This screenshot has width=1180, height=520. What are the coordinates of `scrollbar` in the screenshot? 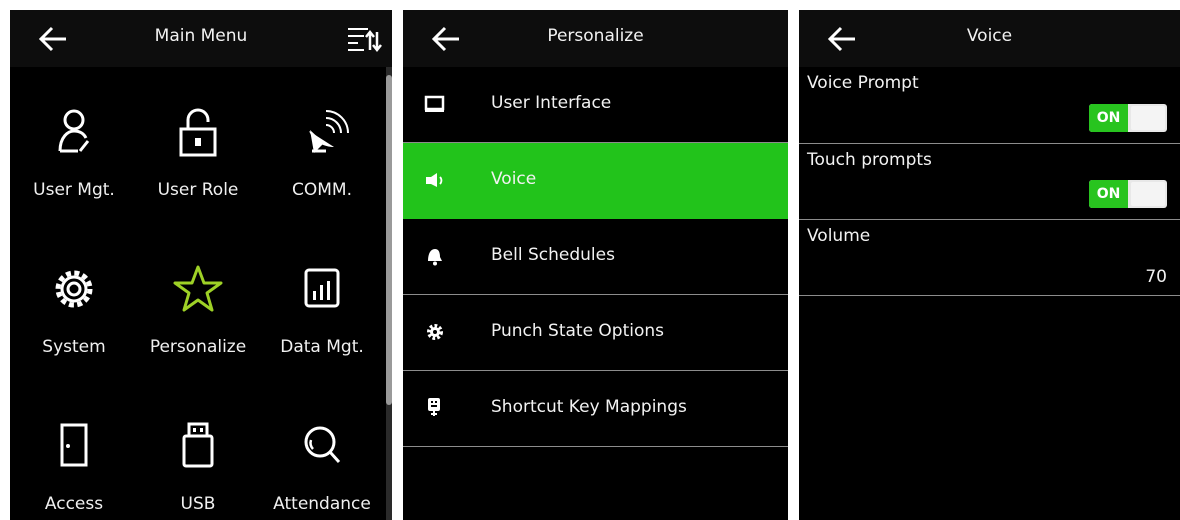 It's located at (389, 293).